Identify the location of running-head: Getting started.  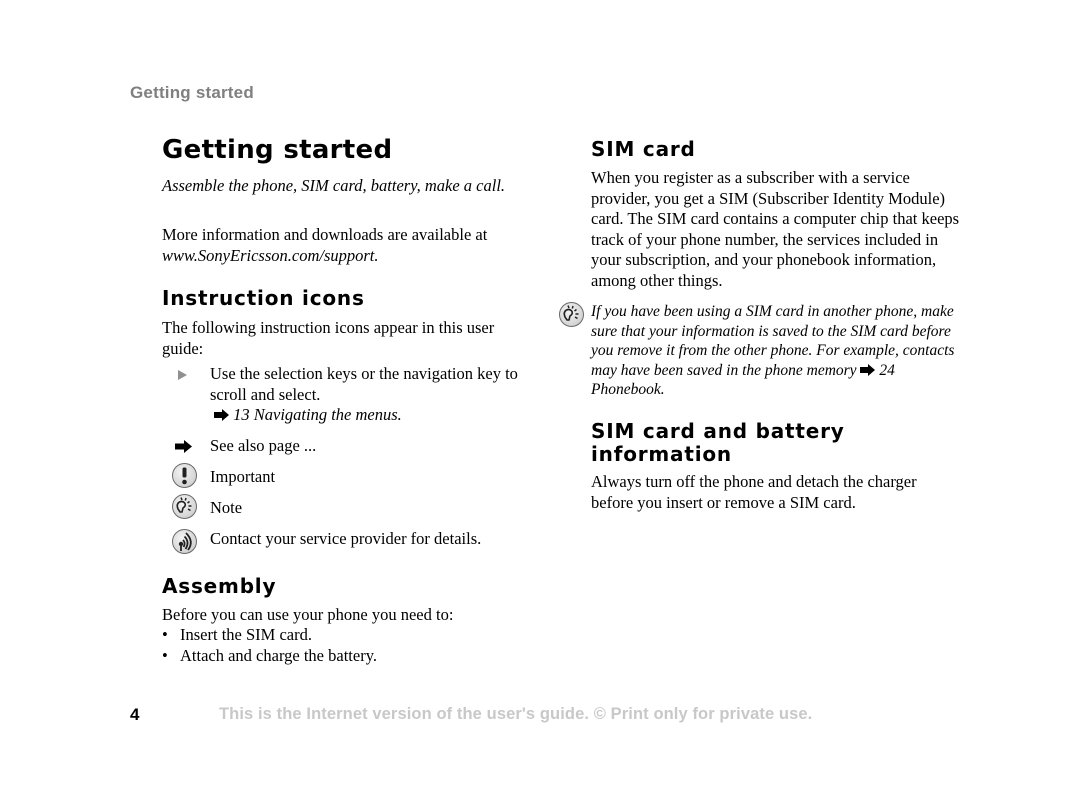
(192, 92).